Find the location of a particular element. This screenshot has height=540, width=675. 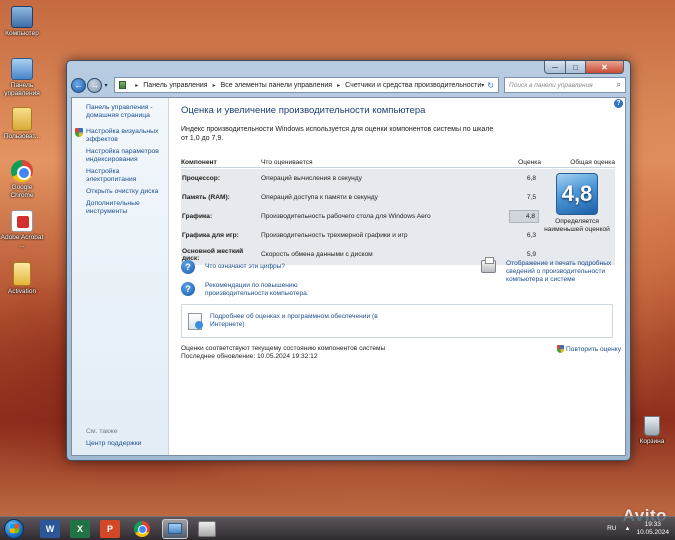

desktop-icon-label: Корзина is located at coordinates (652, 441).